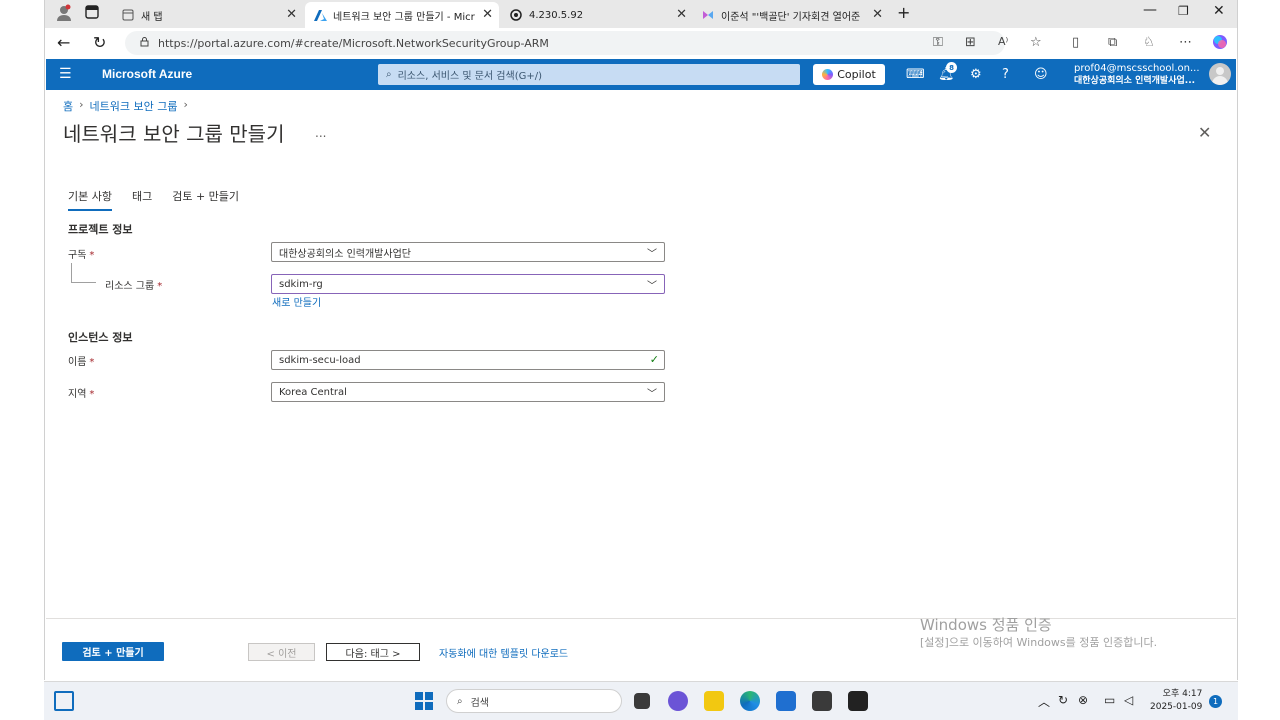  I want to click on profile-icon, so click(64, 15).